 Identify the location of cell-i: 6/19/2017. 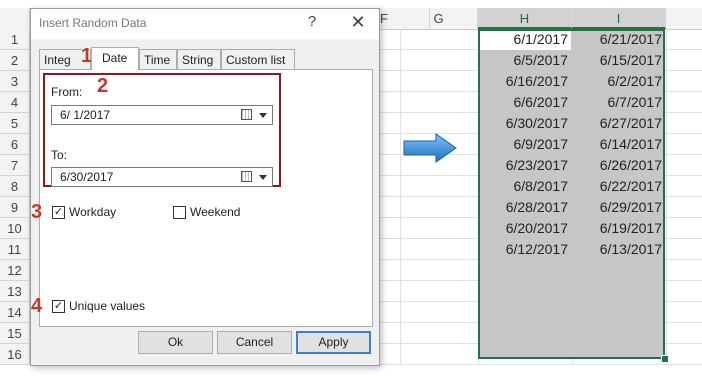
(619, 228).